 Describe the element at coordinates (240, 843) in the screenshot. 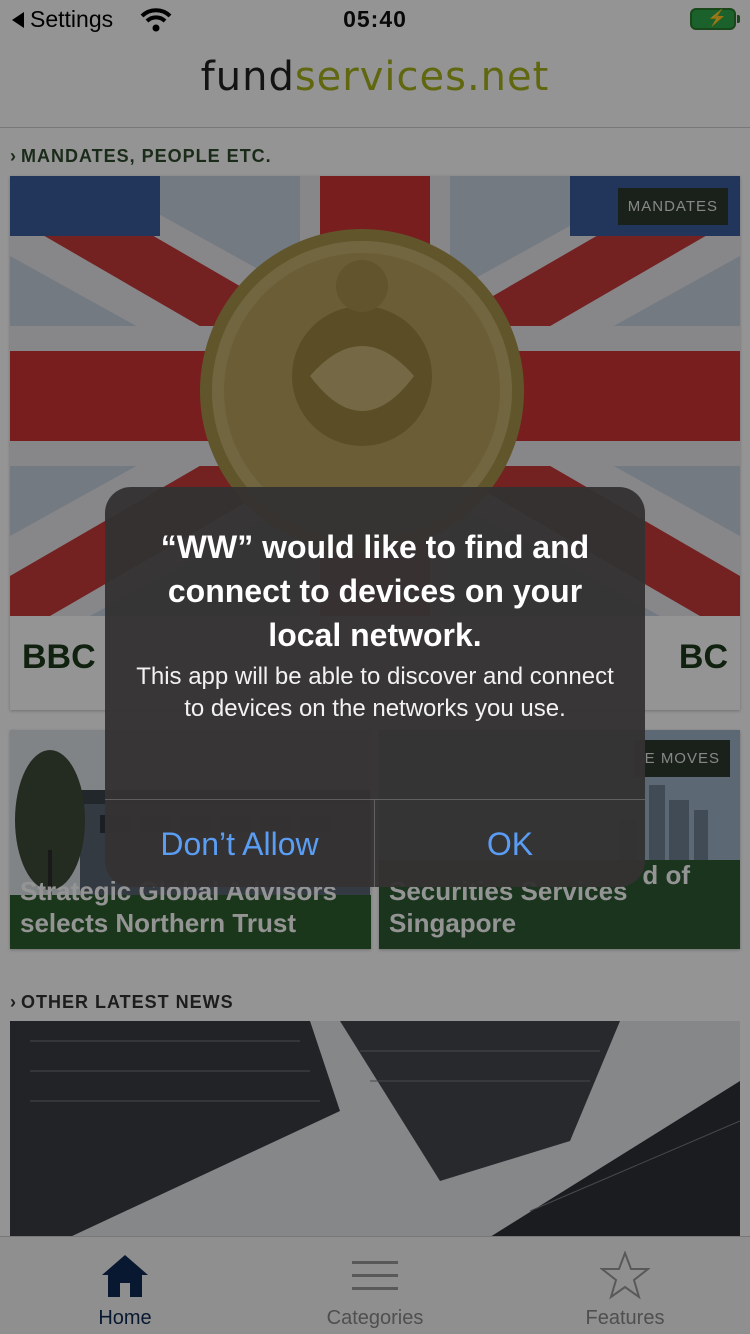

I see `dont-allow-button: Don’t Allow` at that location.